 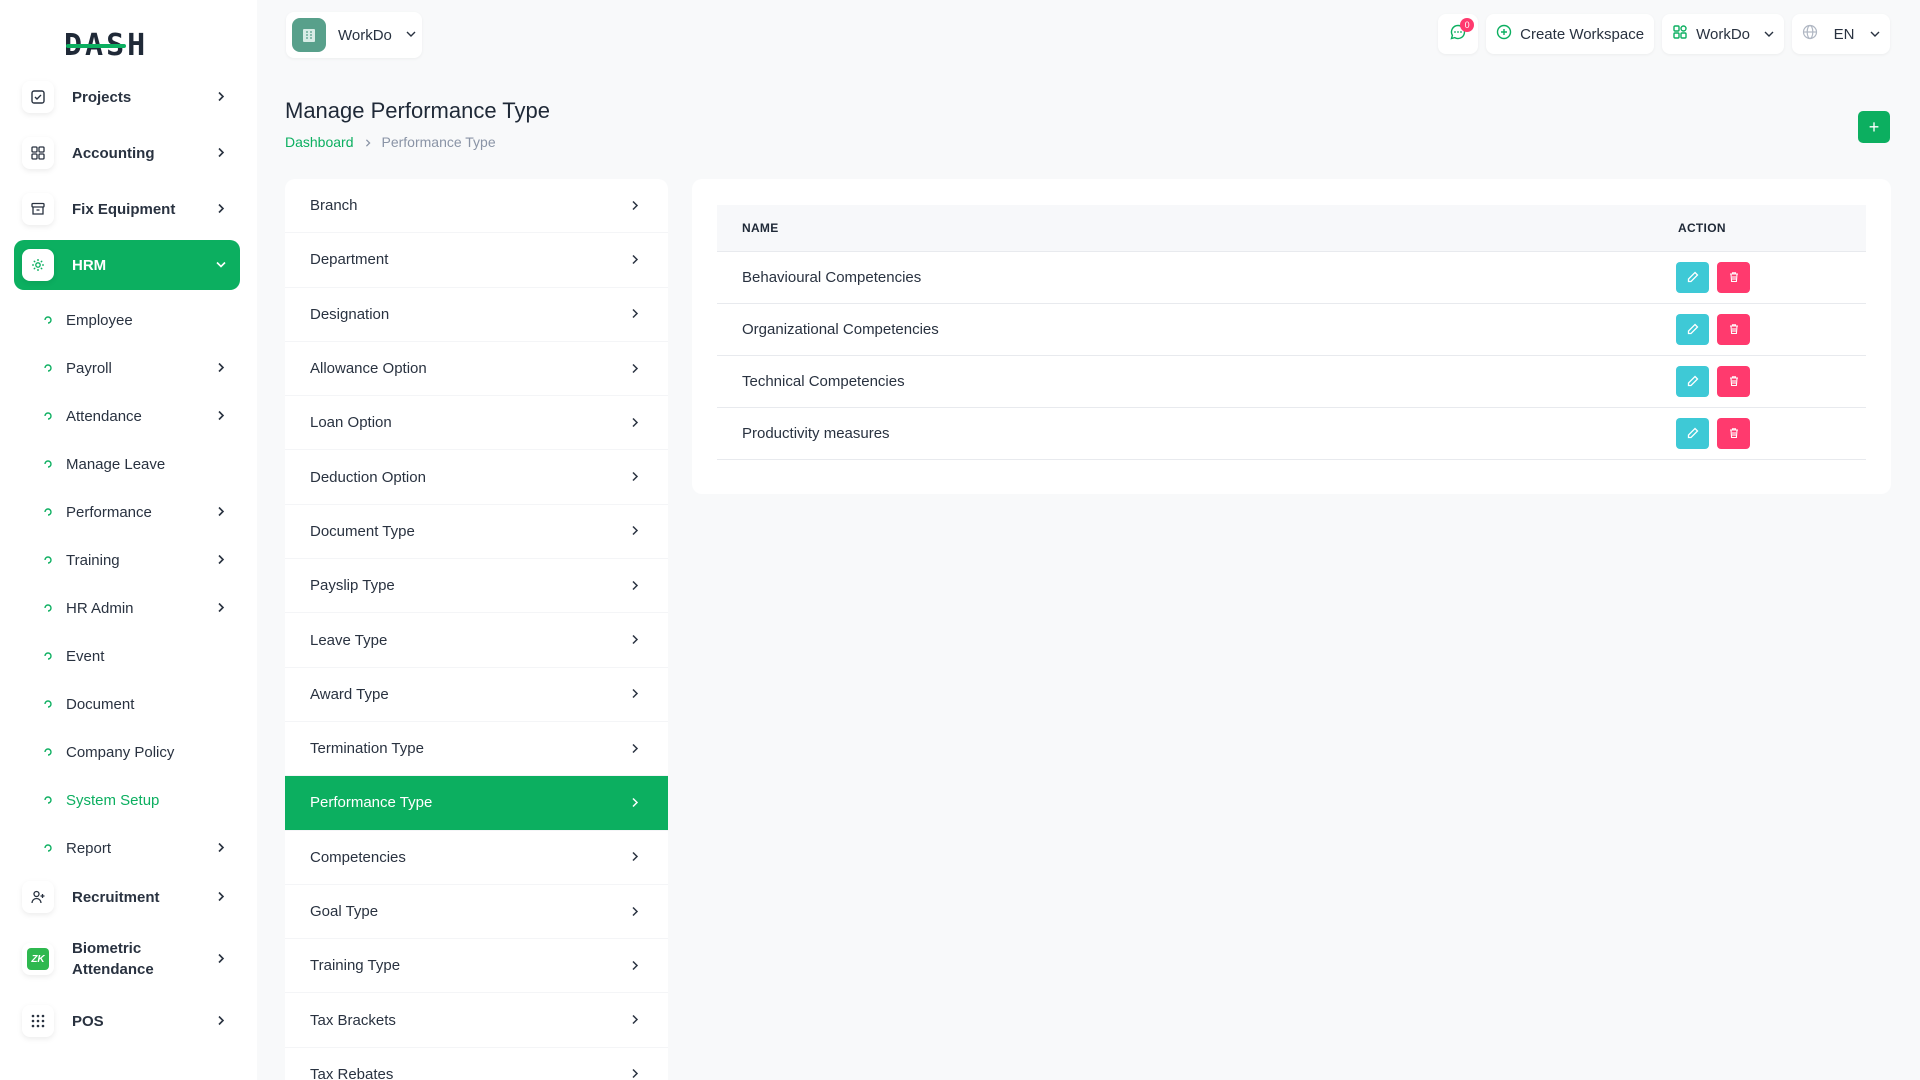 What do you see at coordinates (141, 800) in the screenshot?
I see `sidebar-subitem-system-setup: System Setup` at bounding box center [141, 800].